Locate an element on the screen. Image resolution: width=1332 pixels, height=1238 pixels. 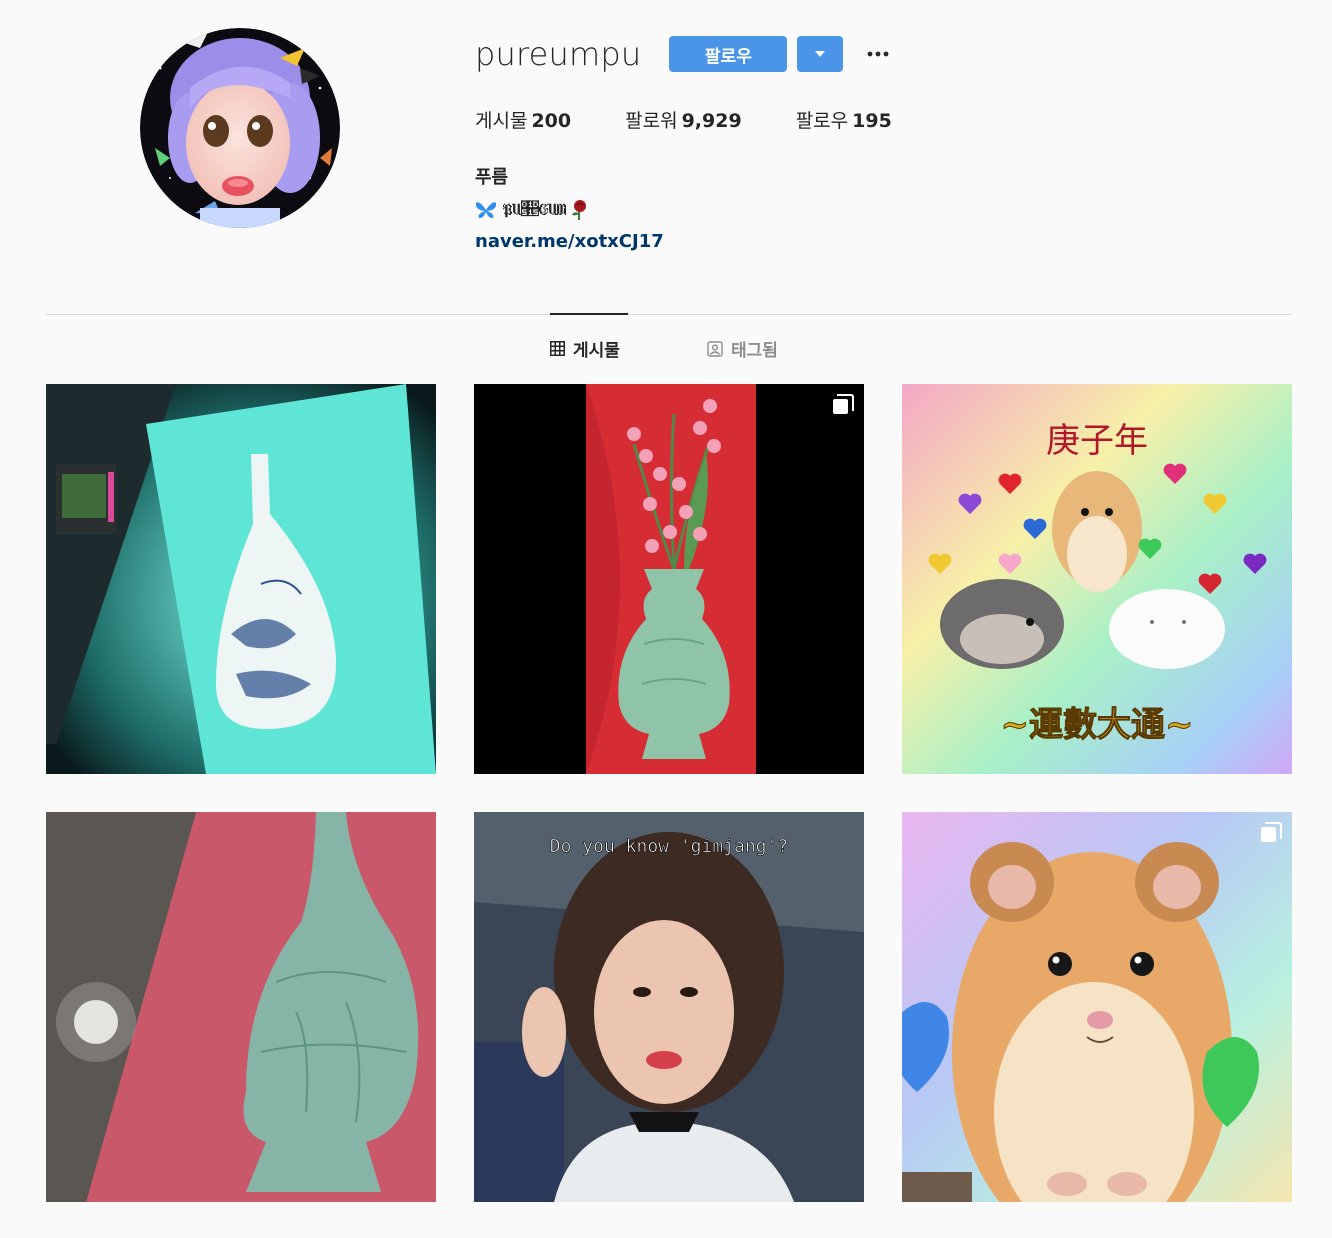
stat-value: 200 is located at coordinates (551, 121).